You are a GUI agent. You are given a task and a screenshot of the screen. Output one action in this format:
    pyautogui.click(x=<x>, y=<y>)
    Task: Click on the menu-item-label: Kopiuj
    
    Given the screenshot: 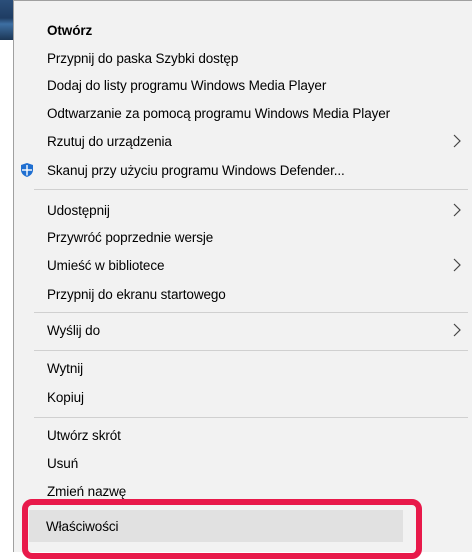 What is the action you would take?
    pyautogui.click(x=65, y=397)
    